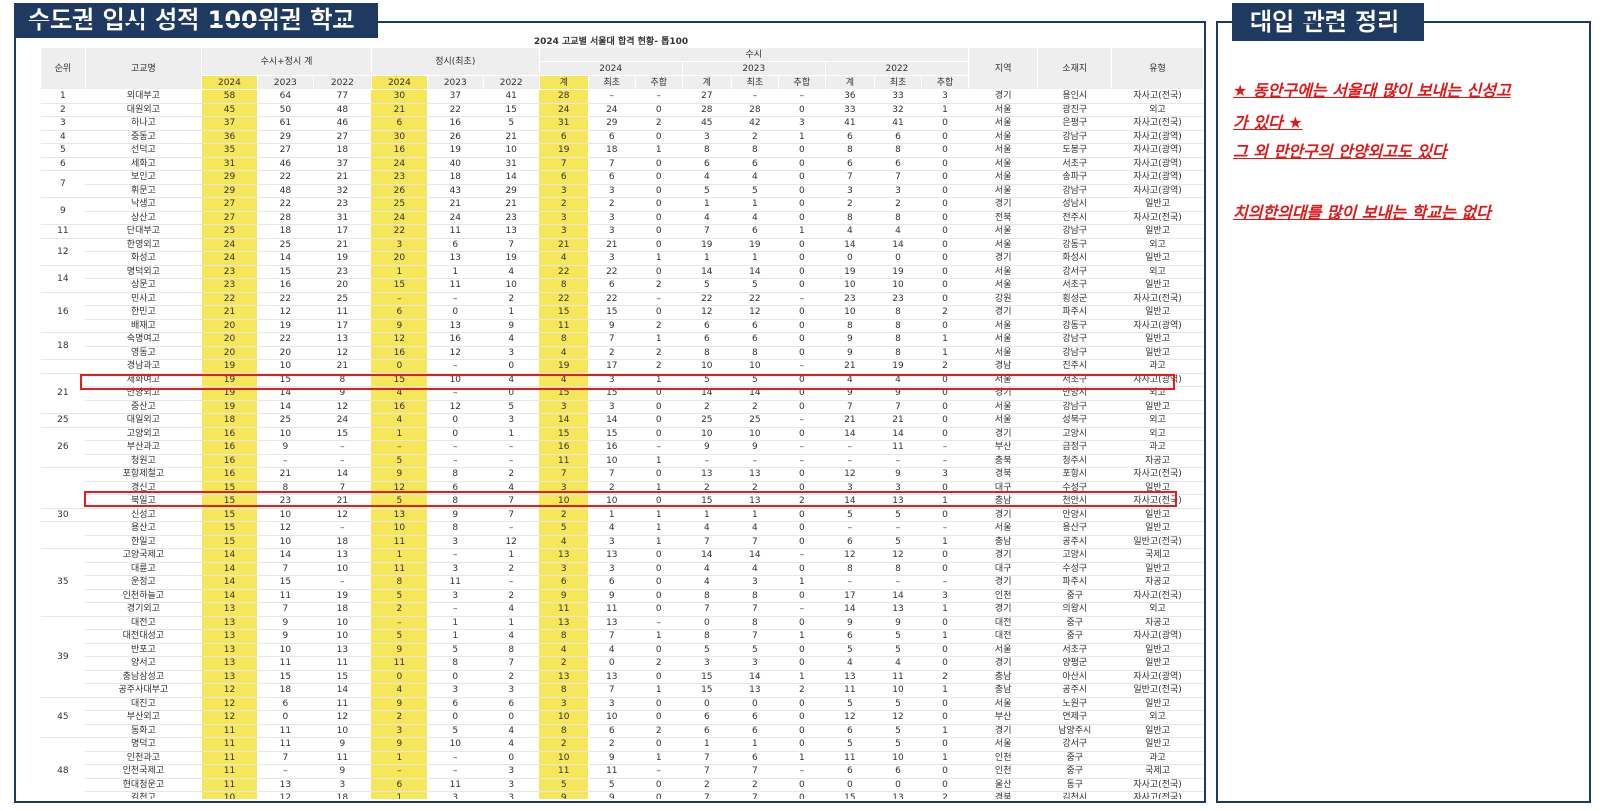 This screenshot has height=811, width=1603. What do you see at coordinates (511, 461) in the screenshot?
I see `regular-2022: –` at bounding box center [511, 461].